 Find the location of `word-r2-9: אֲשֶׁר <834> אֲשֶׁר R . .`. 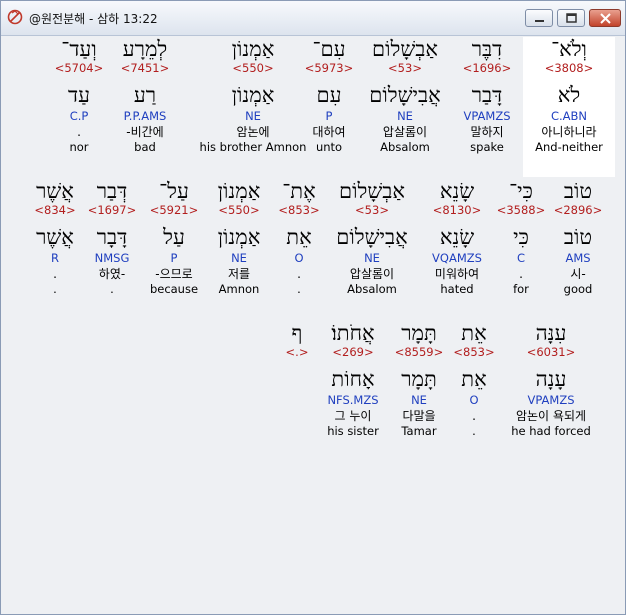

word-r2-9: אֲשֶׁר <834> אֲשֶׁר R . . is located at coordinates (55, 237).